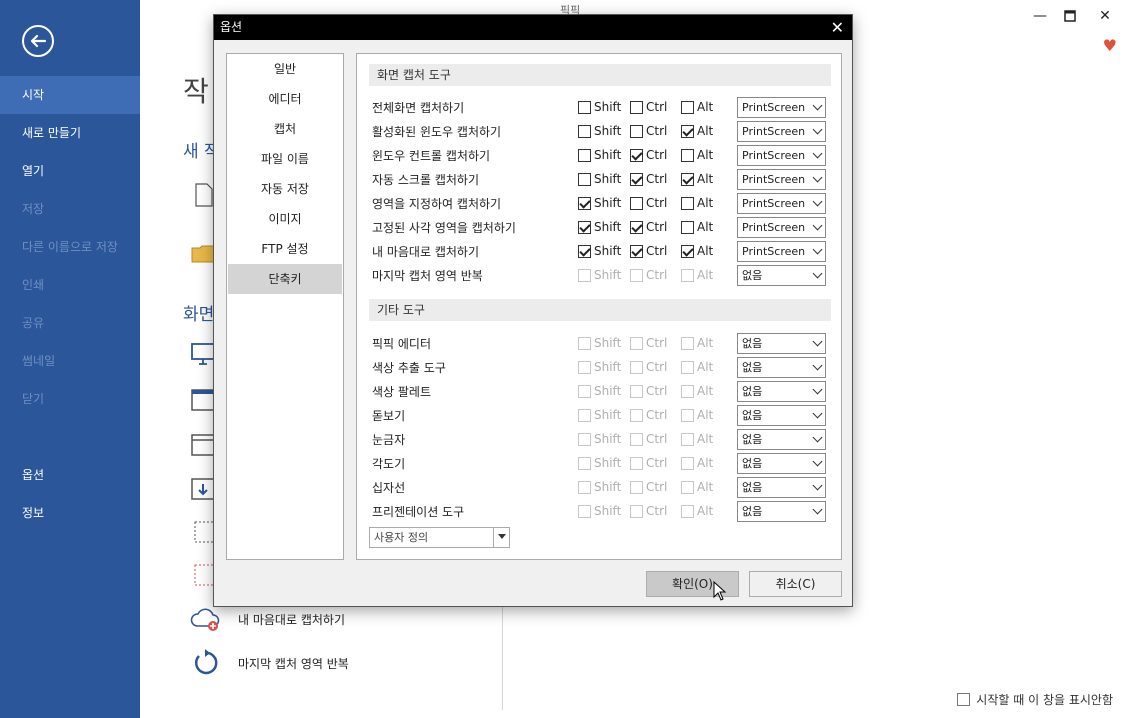  What do you see at coordinates (70, 513) in the screenshot?
I see `sidebar-item: 정보` at bounding box center [70, 513].